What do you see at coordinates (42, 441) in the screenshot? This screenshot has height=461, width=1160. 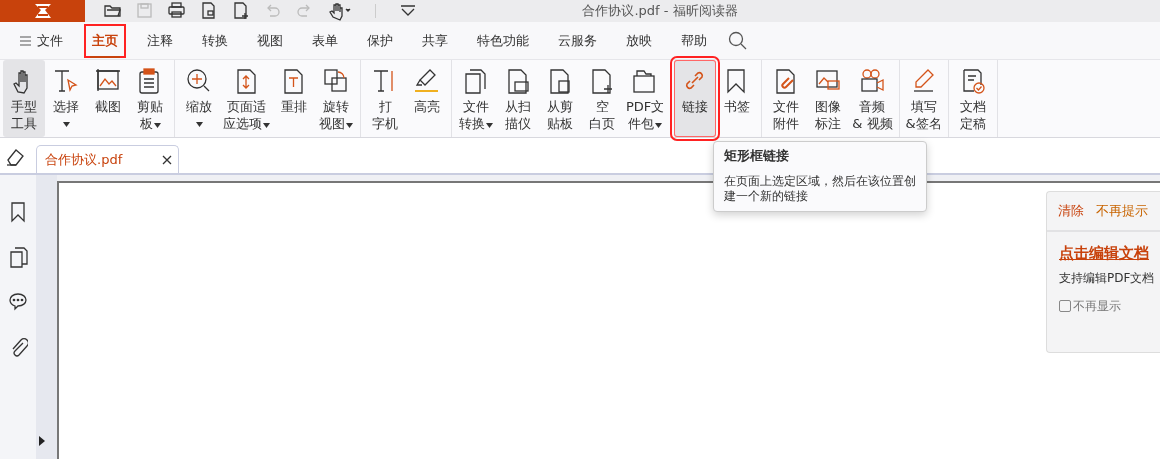 I see `expand-icon` at bounding box center [42, 441].